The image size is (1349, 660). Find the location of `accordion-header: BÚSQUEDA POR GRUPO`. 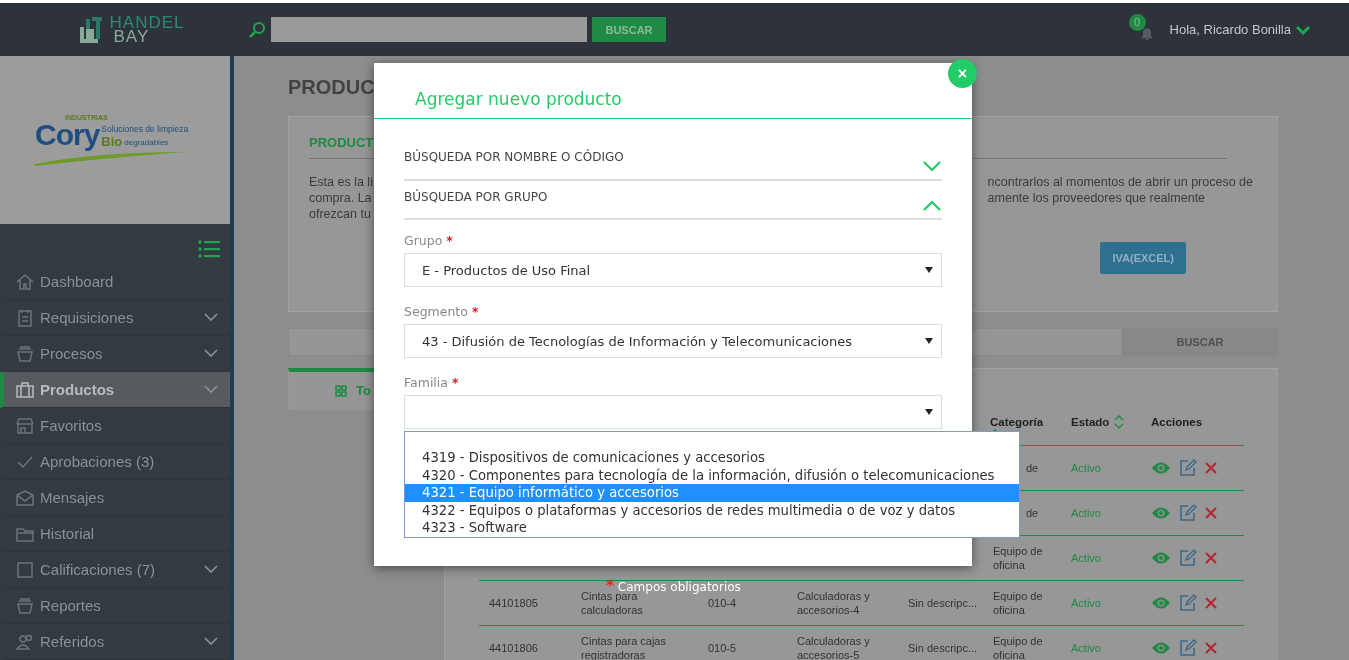

accordion-header: BÚSQUEDA POR GRUPO is located at coordinates (673, 200).